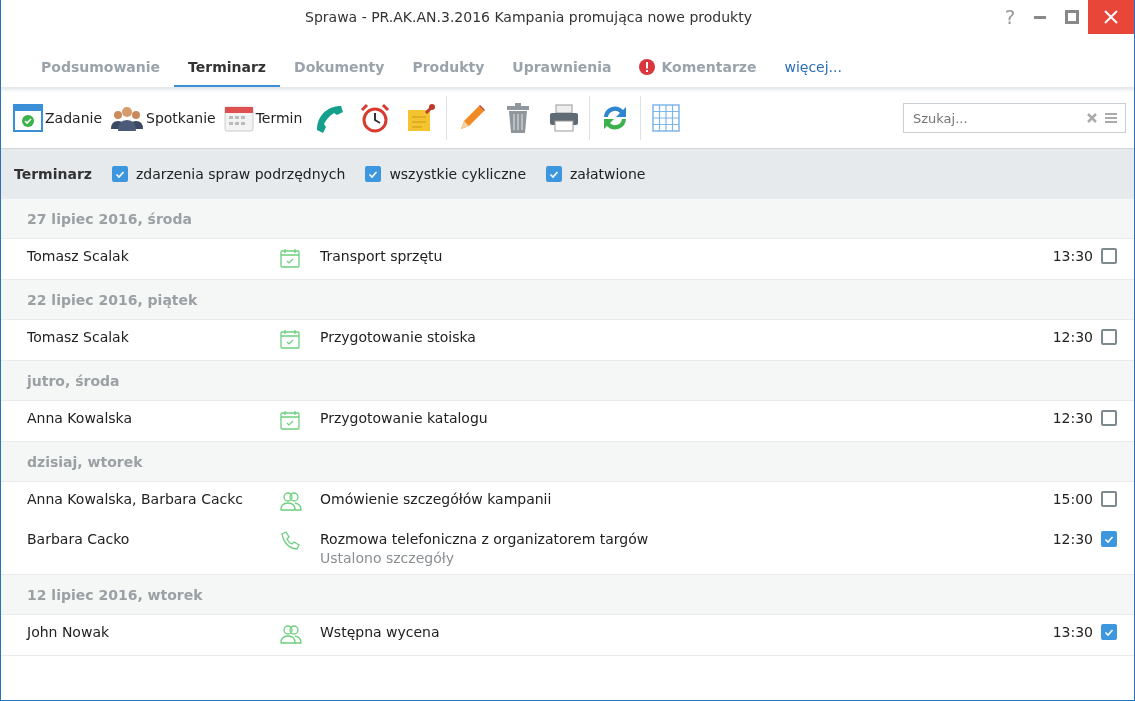 The width and height of the screenshot is (1135, 701). I want to click on close-icon, so click(1111, 17).